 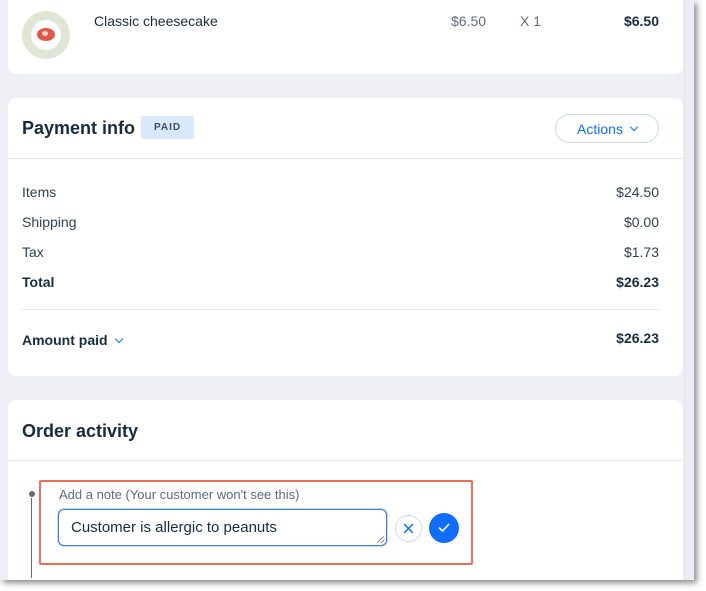 What do you see at coordinates (641, 21) in the screenshot?
I see `product-total: $6.50` at bounding box center [641, 21].